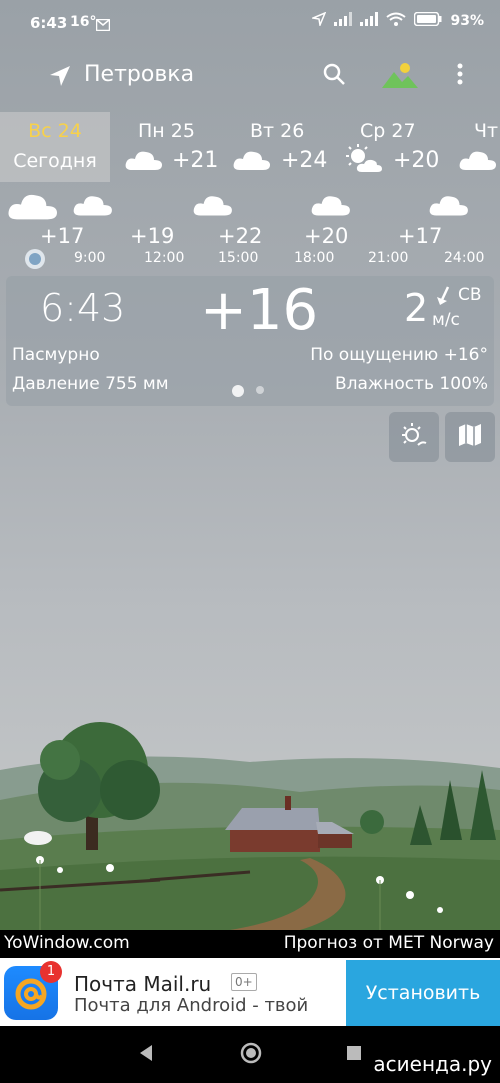  I want to click on wind-direction: СВ, so click(470, 295).